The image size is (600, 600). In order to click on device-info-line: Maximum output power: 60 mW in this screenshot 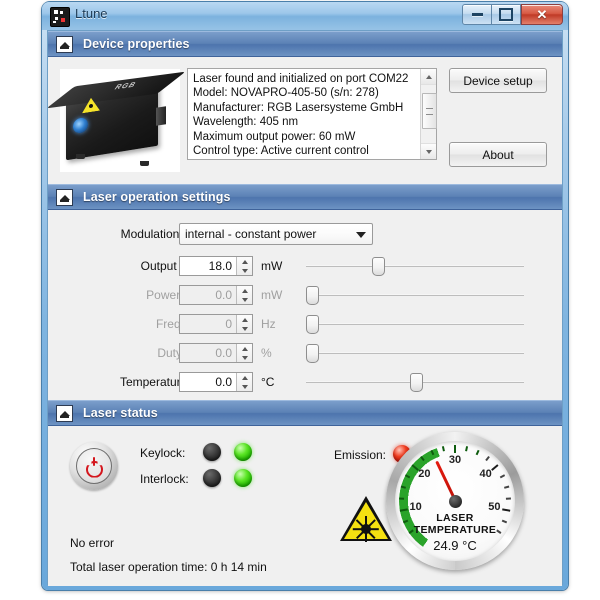, I will do `click(274, 136)`.